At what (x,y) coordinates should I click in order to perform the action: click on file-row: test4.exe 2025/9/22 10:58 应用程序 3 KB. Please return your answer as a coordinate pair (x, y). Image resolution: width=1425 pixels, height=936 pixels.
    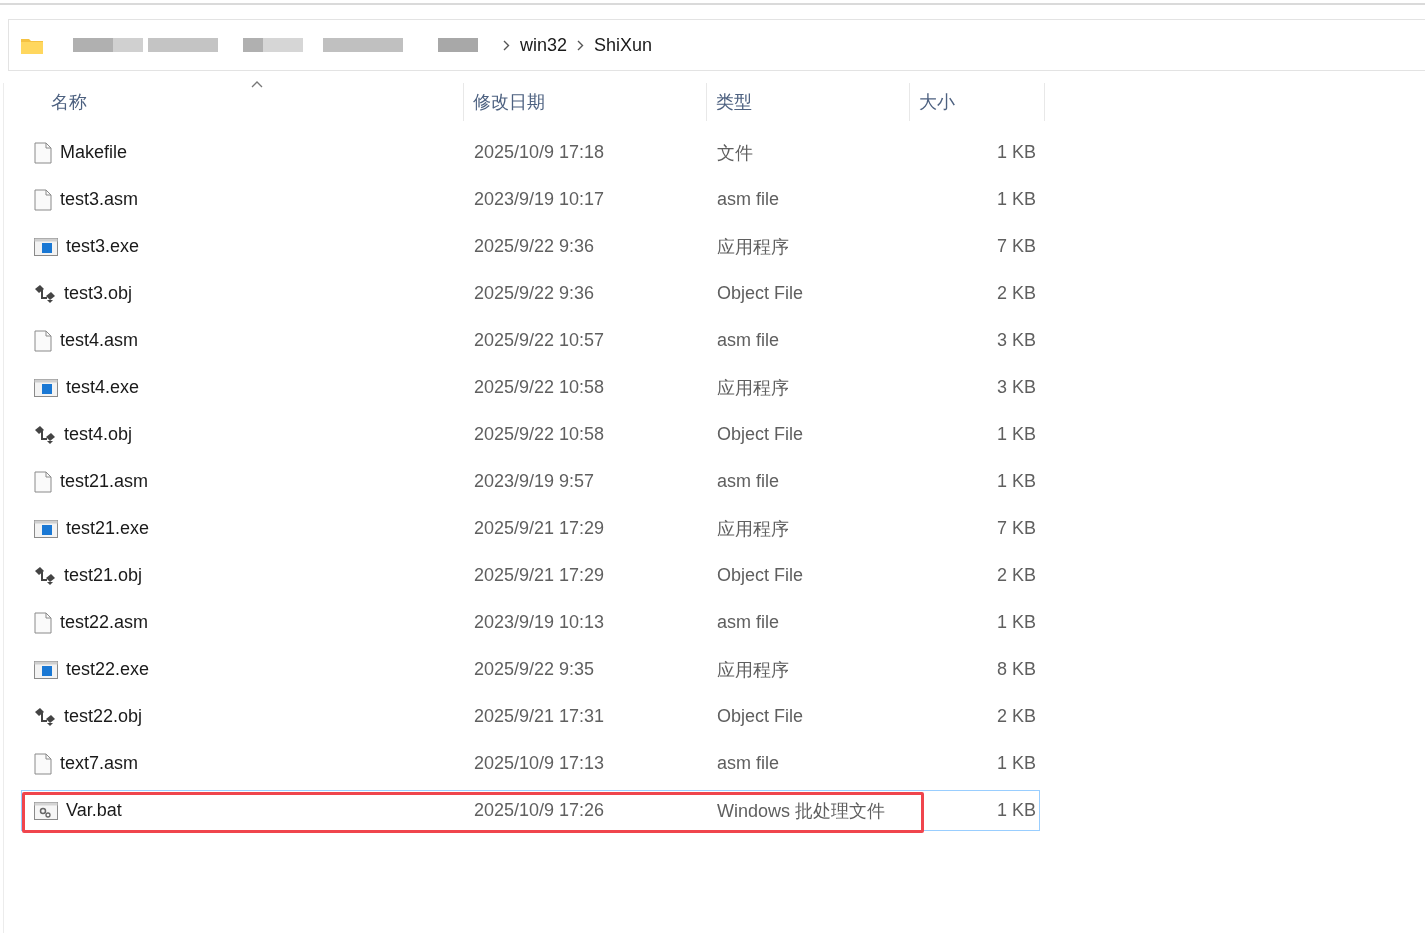
    Looking at the image, I should click on (530, 387).